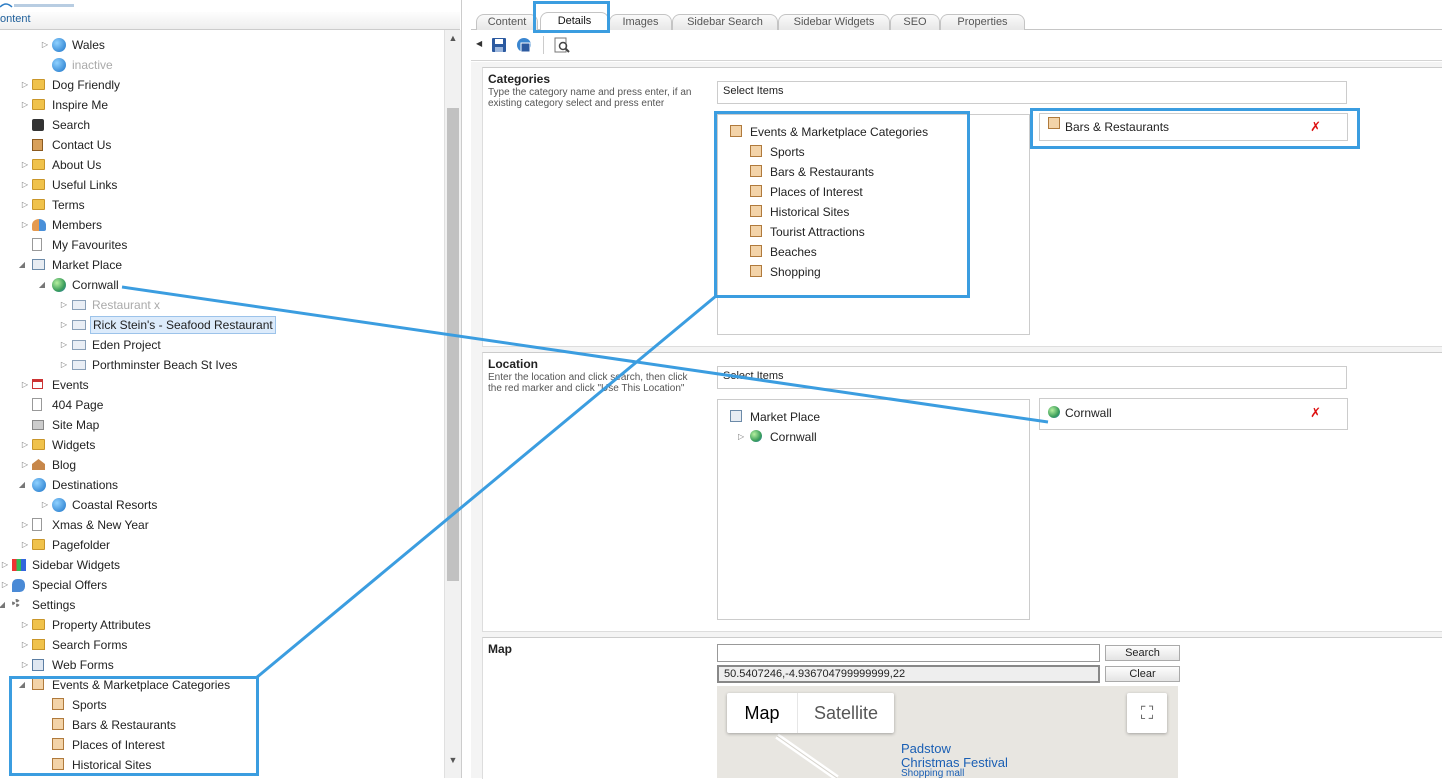 The width and height of the screenshot is (1442, 779). What do you see at coordinates (842, 204) in the screenshot?
I see `highlight-category-picker` at bounding box center [842, 204].